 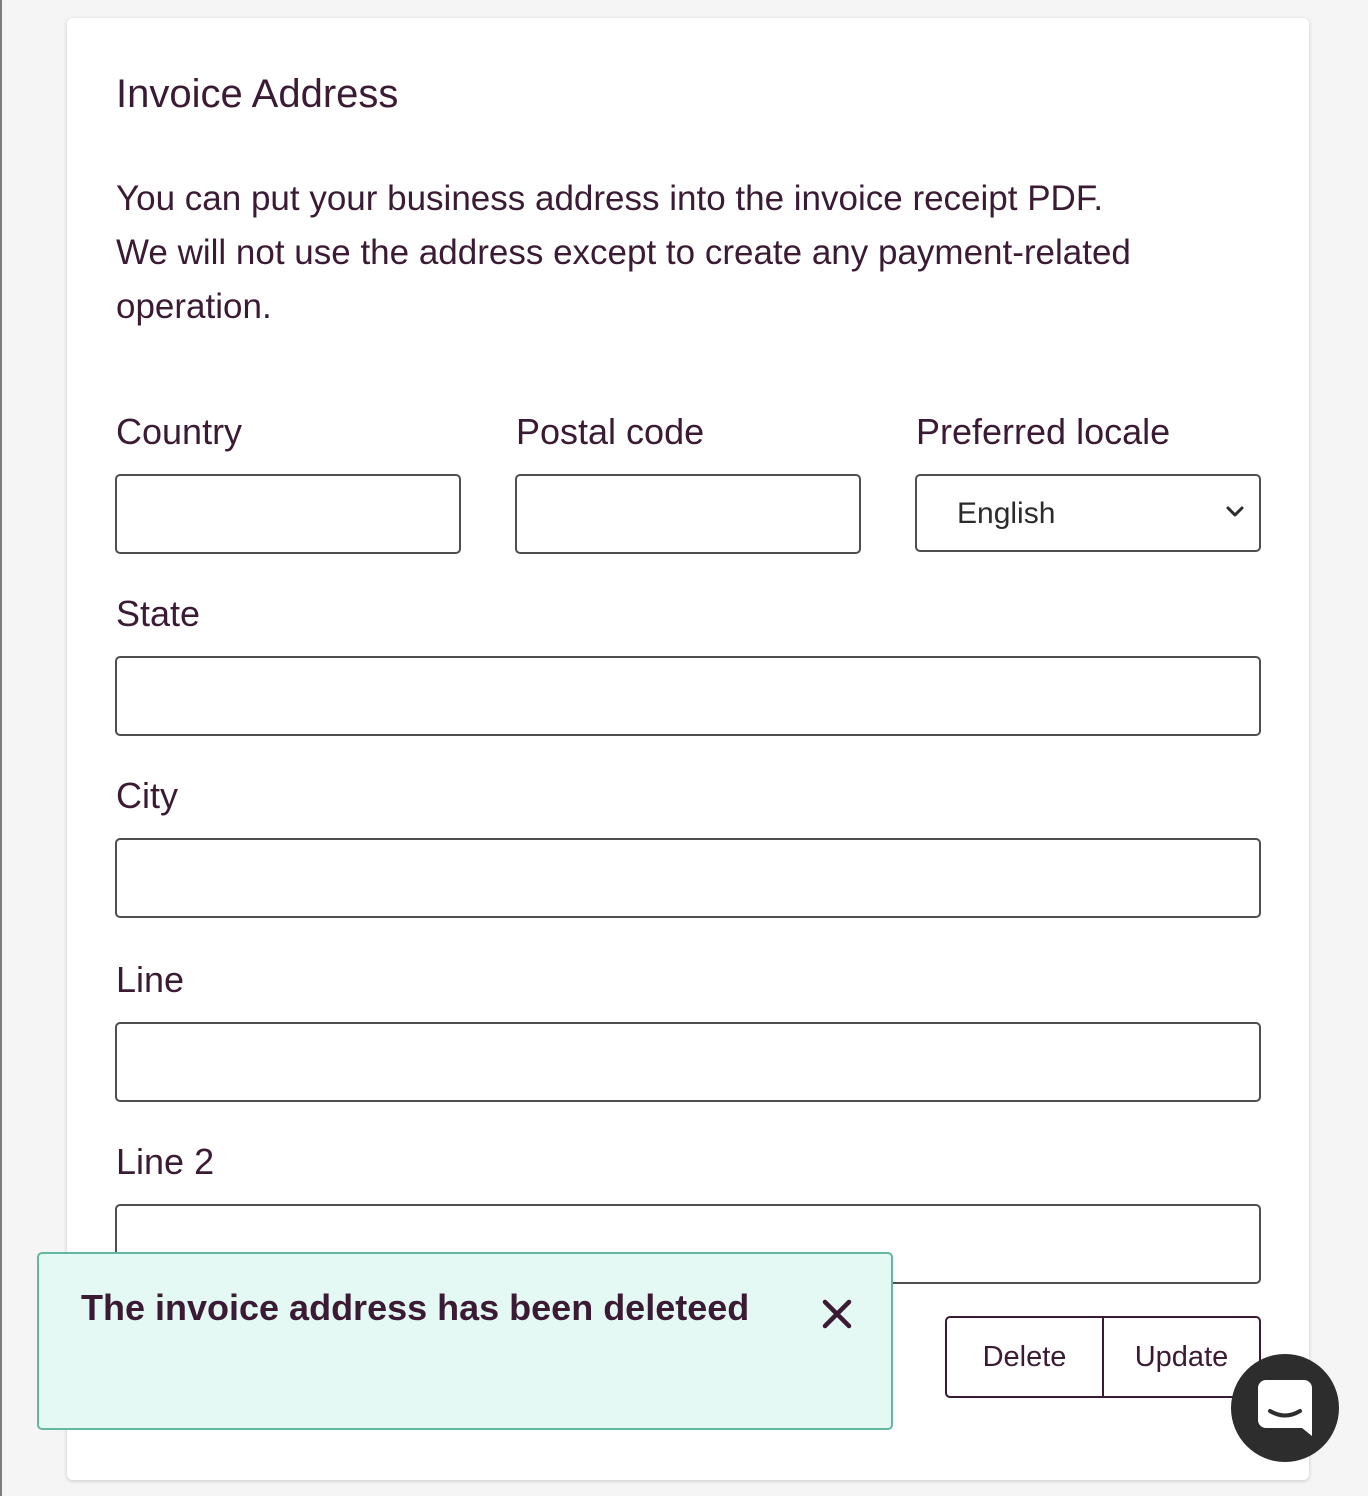 I want to click on page-title: Invoice Address, so click(x=257, y=94).